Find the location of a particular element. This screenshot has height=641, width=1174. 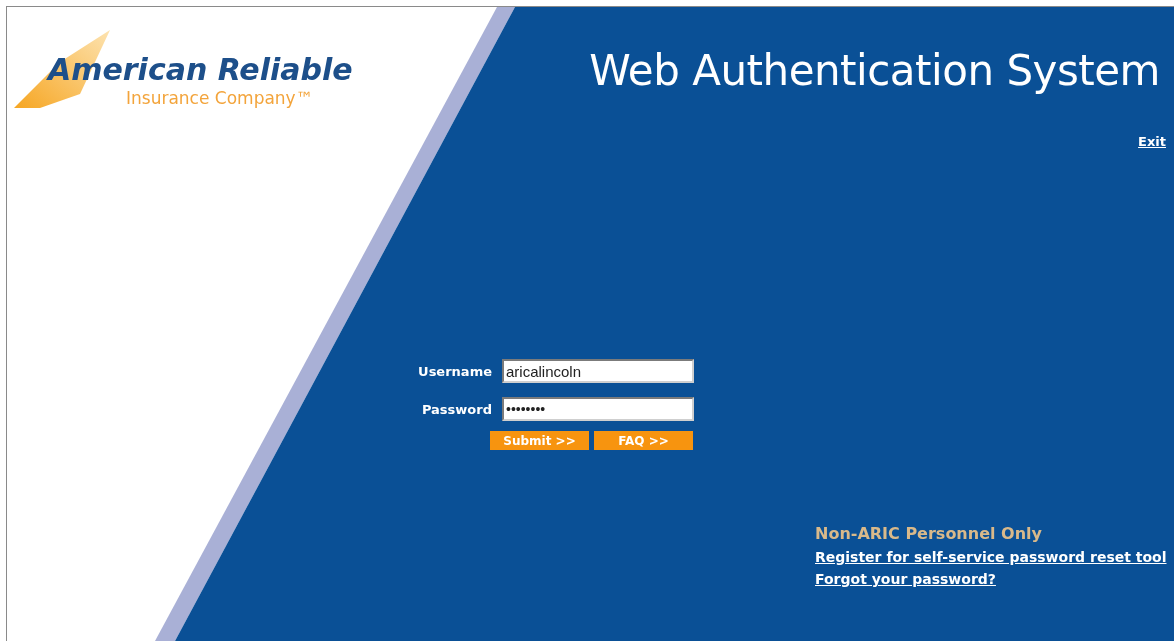

input-field: aricalincoln is located at coordinates (598, 371).